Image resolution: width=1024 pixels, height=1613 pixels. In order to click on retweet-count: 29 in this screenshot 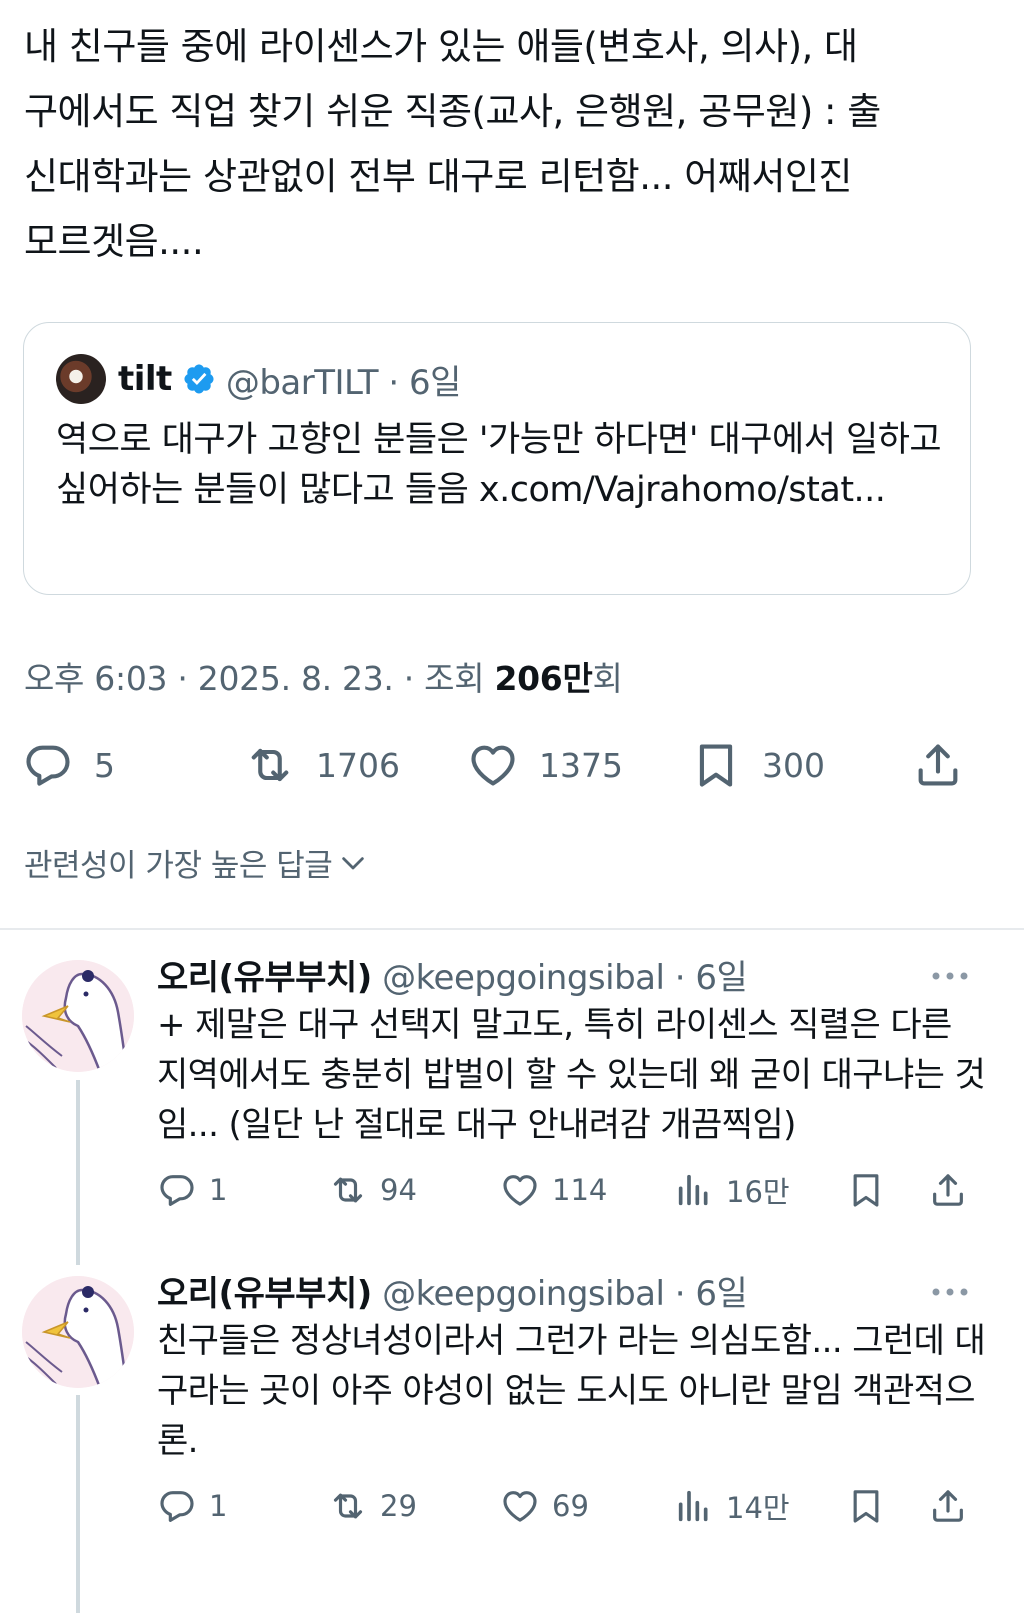, I will do `click(398, 1506)`.